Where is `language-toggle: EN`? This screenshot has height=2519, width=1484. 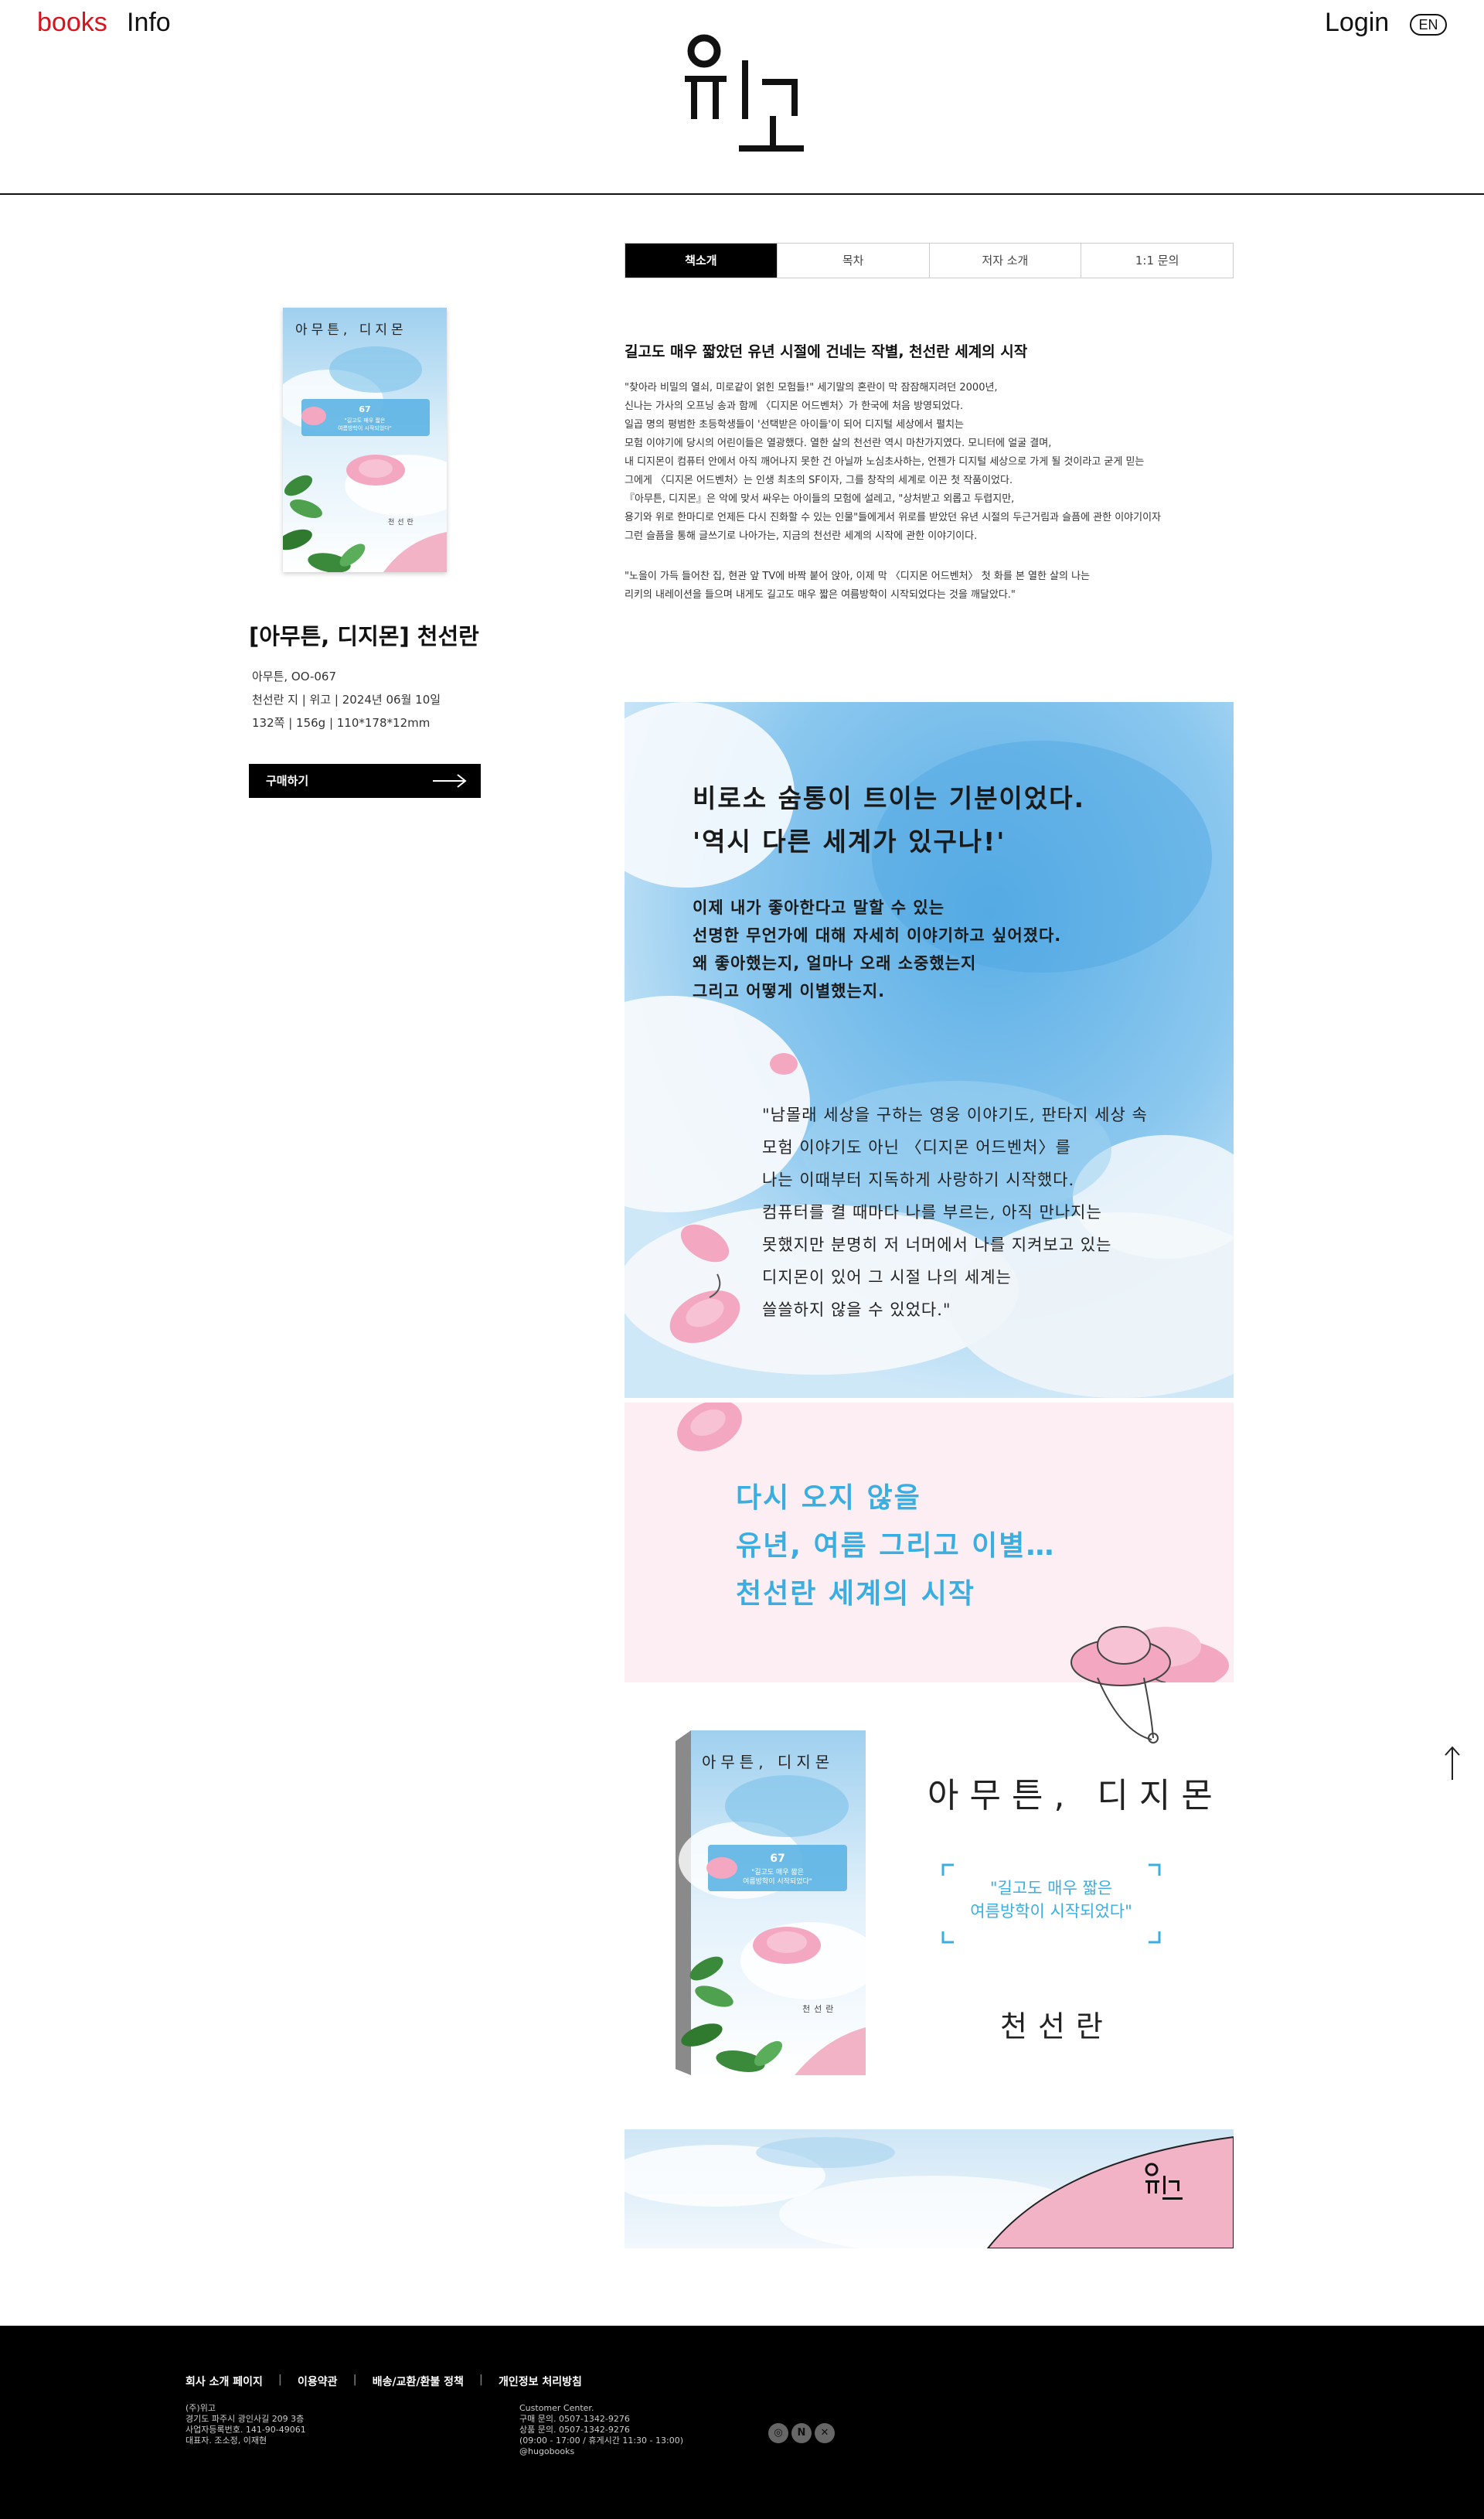 language-toggle: EN is located at coordinates (1428, 25).